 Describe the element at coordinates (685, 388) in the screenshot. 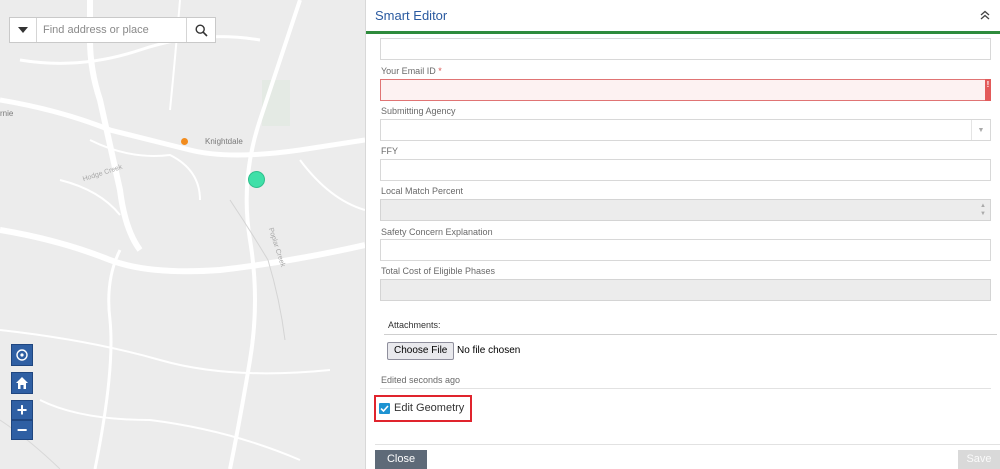

I see `divider` at that location.